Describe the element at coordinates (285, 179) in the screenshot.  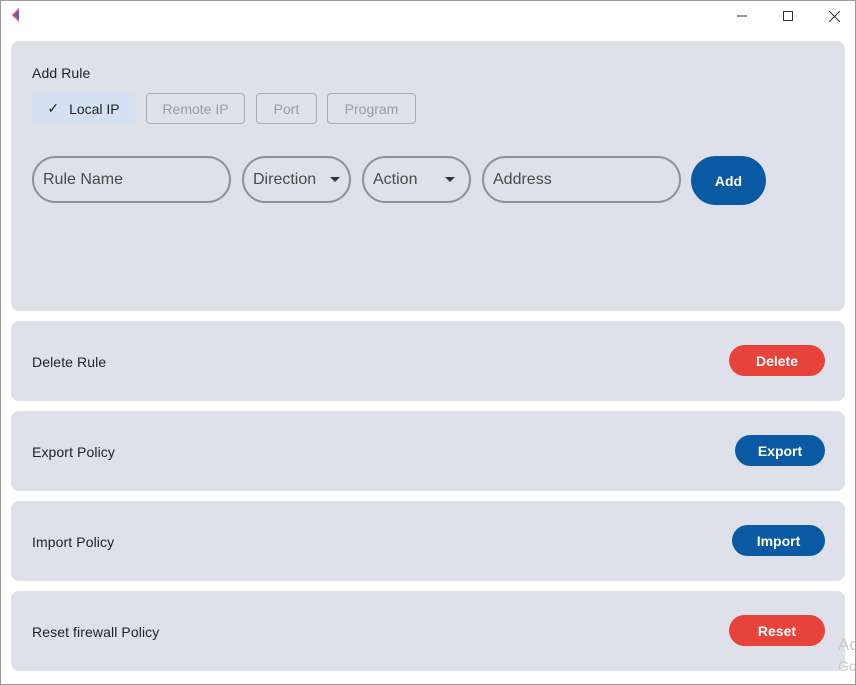
I see `direction-label: Direction` at that location.